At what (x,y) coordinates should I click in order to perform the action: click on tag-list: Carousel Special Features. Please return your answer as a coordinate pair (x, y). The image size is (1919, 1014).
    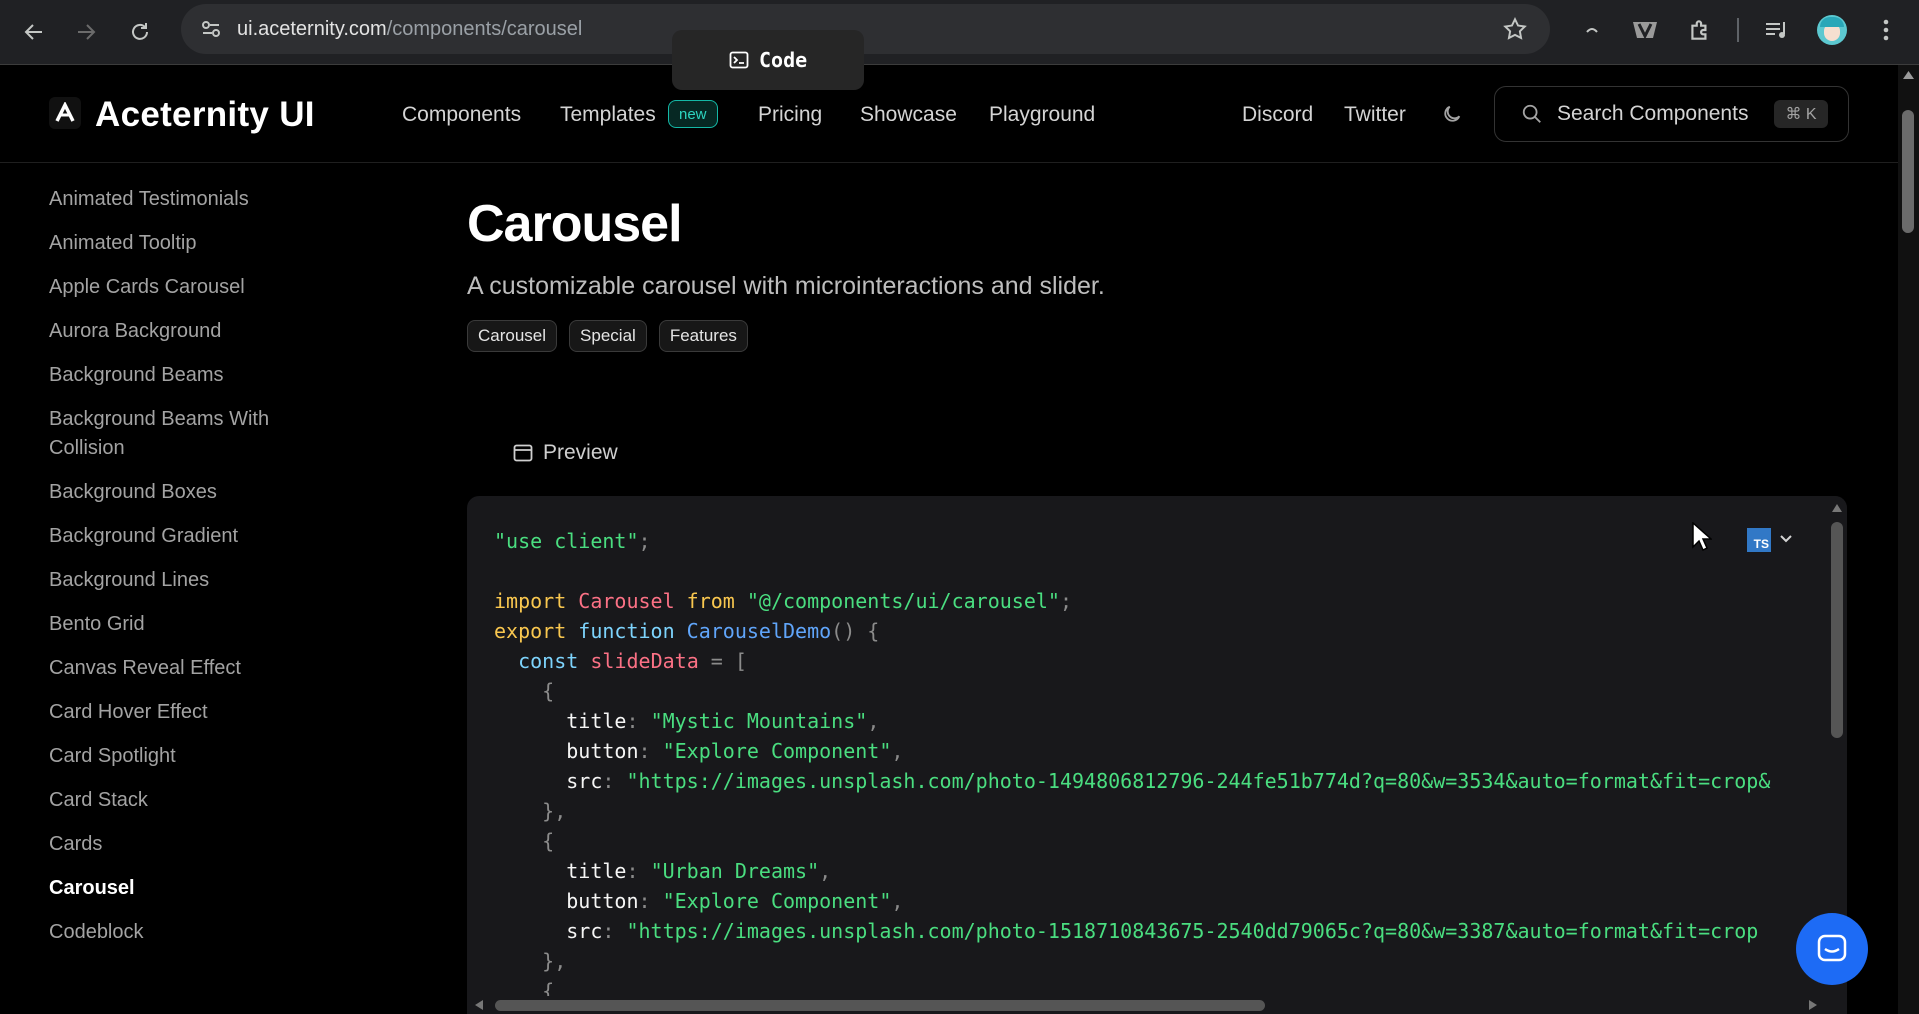
    Looking at the image, I should click on (607, 336).